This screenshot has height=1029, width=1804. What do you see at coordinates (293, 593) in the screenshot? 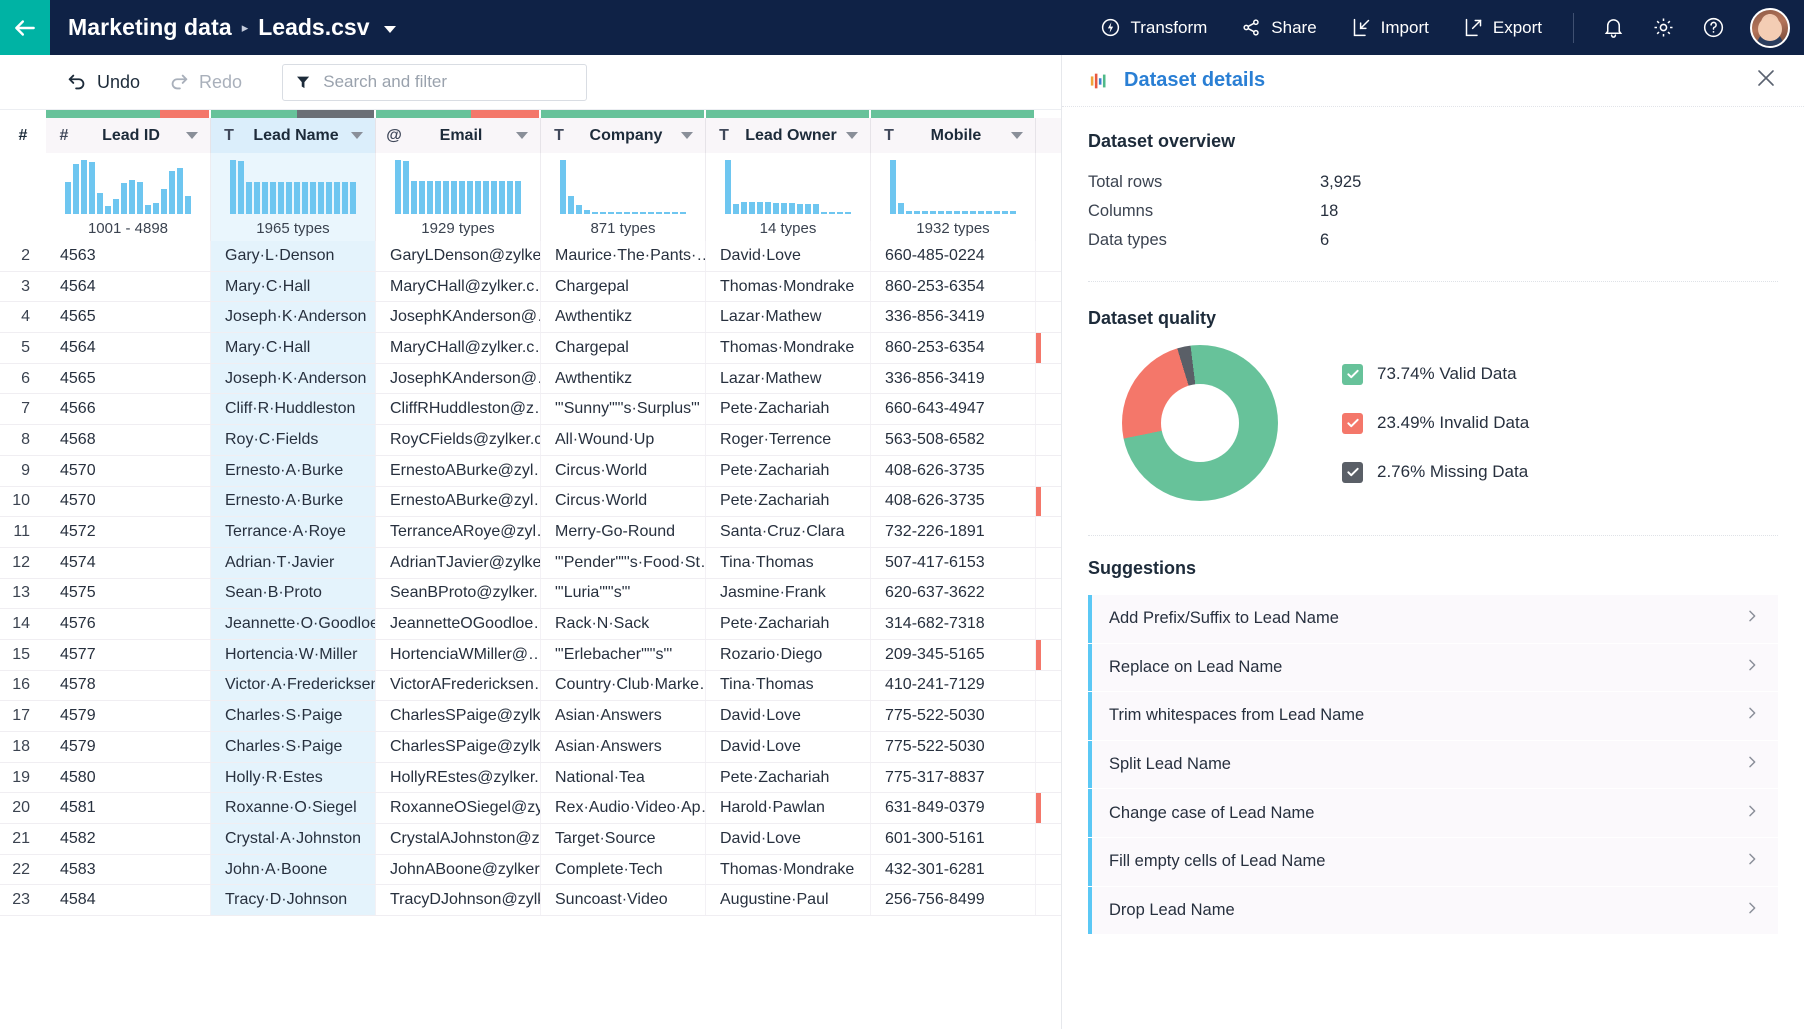
I see `cell-lead-name: Sean·B·Proto` at bounding box center [293, 593].